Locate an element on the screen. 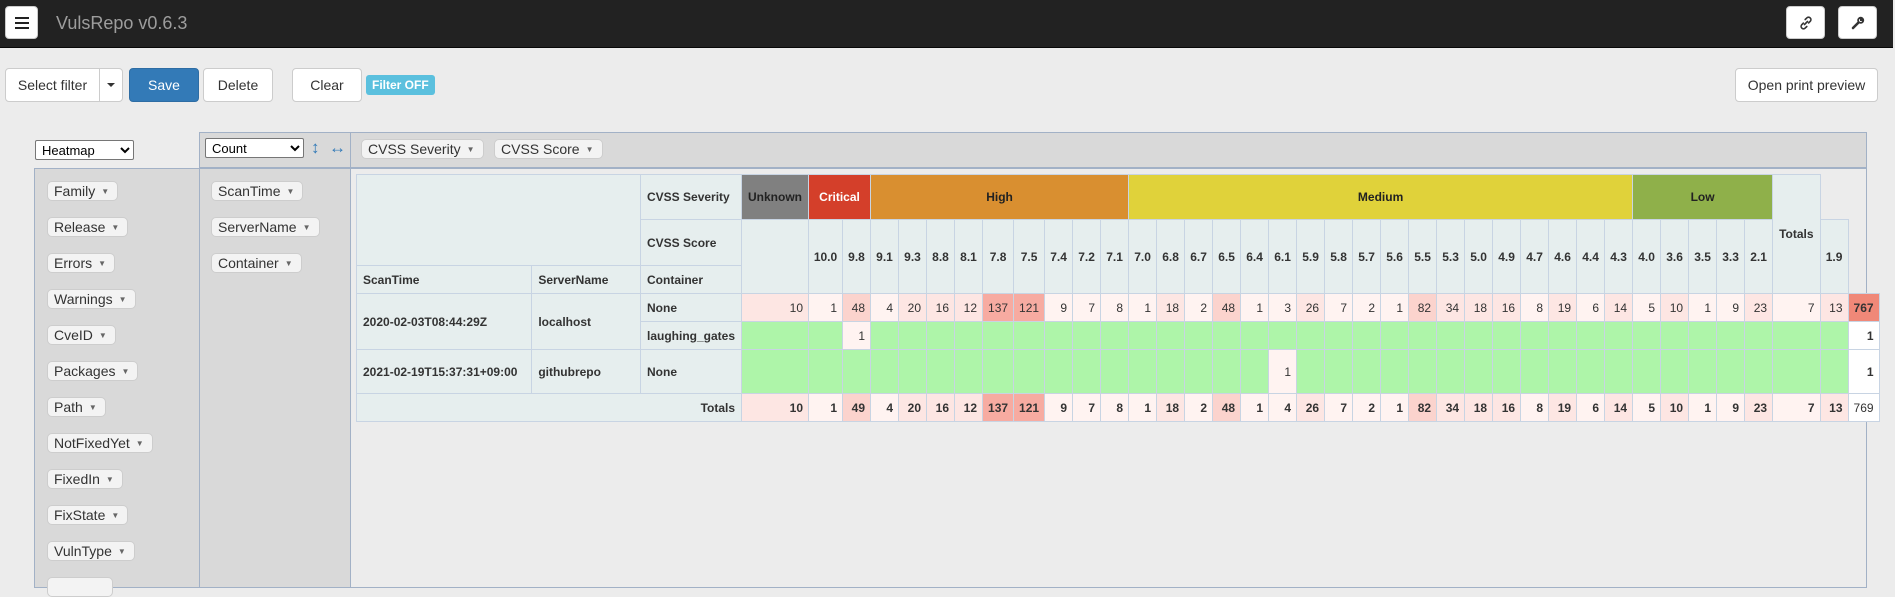  heatmap-cell: 2 is located at coordinates (1199, 307).